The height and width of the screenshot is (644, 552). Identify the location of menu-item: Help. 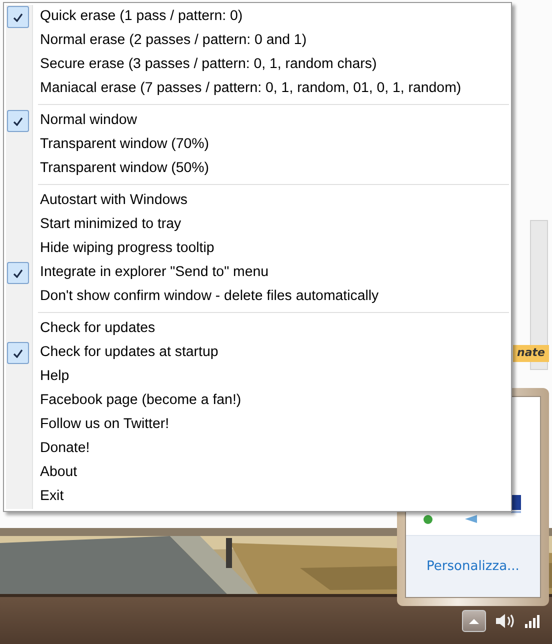
(55, 377).